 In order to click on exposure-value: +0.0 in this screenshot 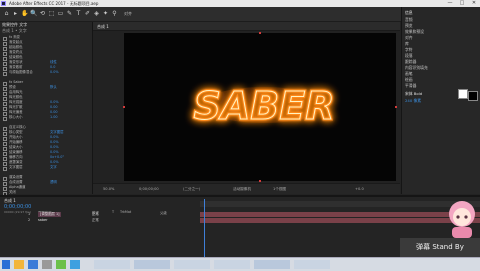, I will do `click(359, 189)`.